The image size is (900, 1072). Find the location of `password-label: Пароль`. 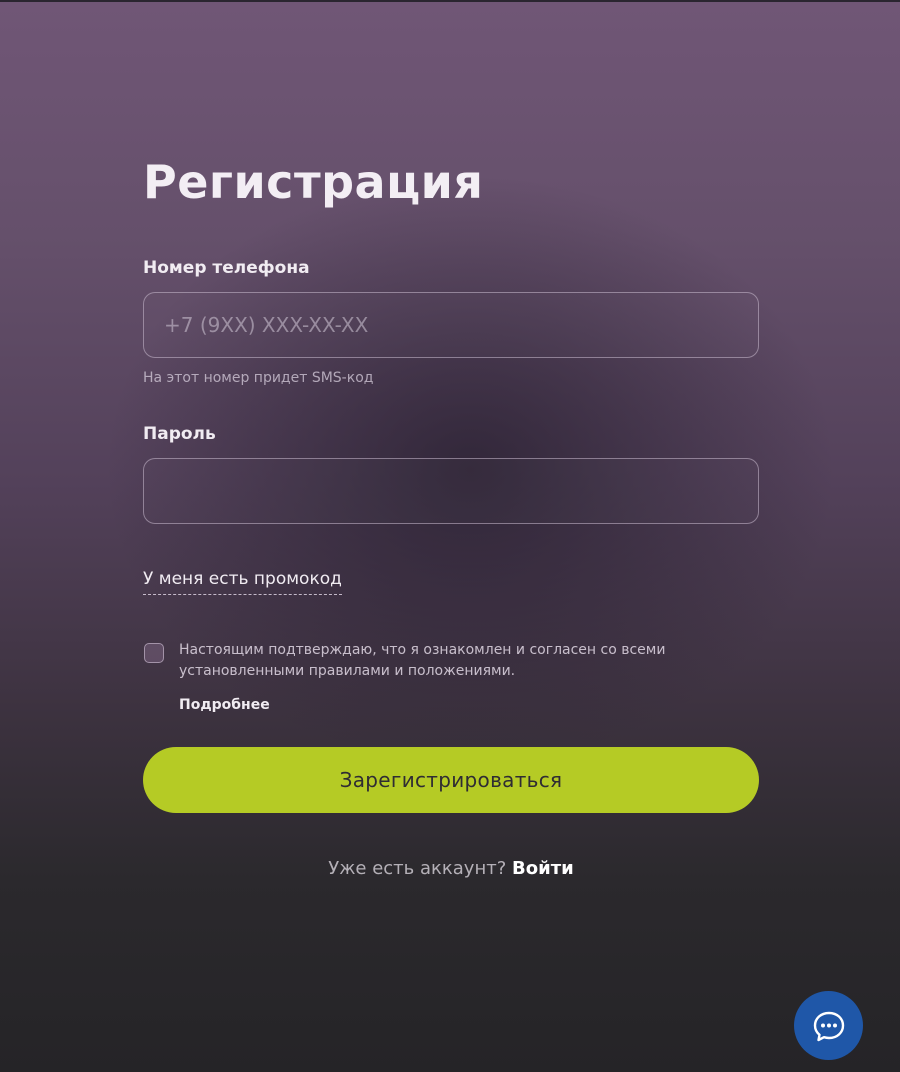

password-label: Пароль is located at coordinates (179, 434).